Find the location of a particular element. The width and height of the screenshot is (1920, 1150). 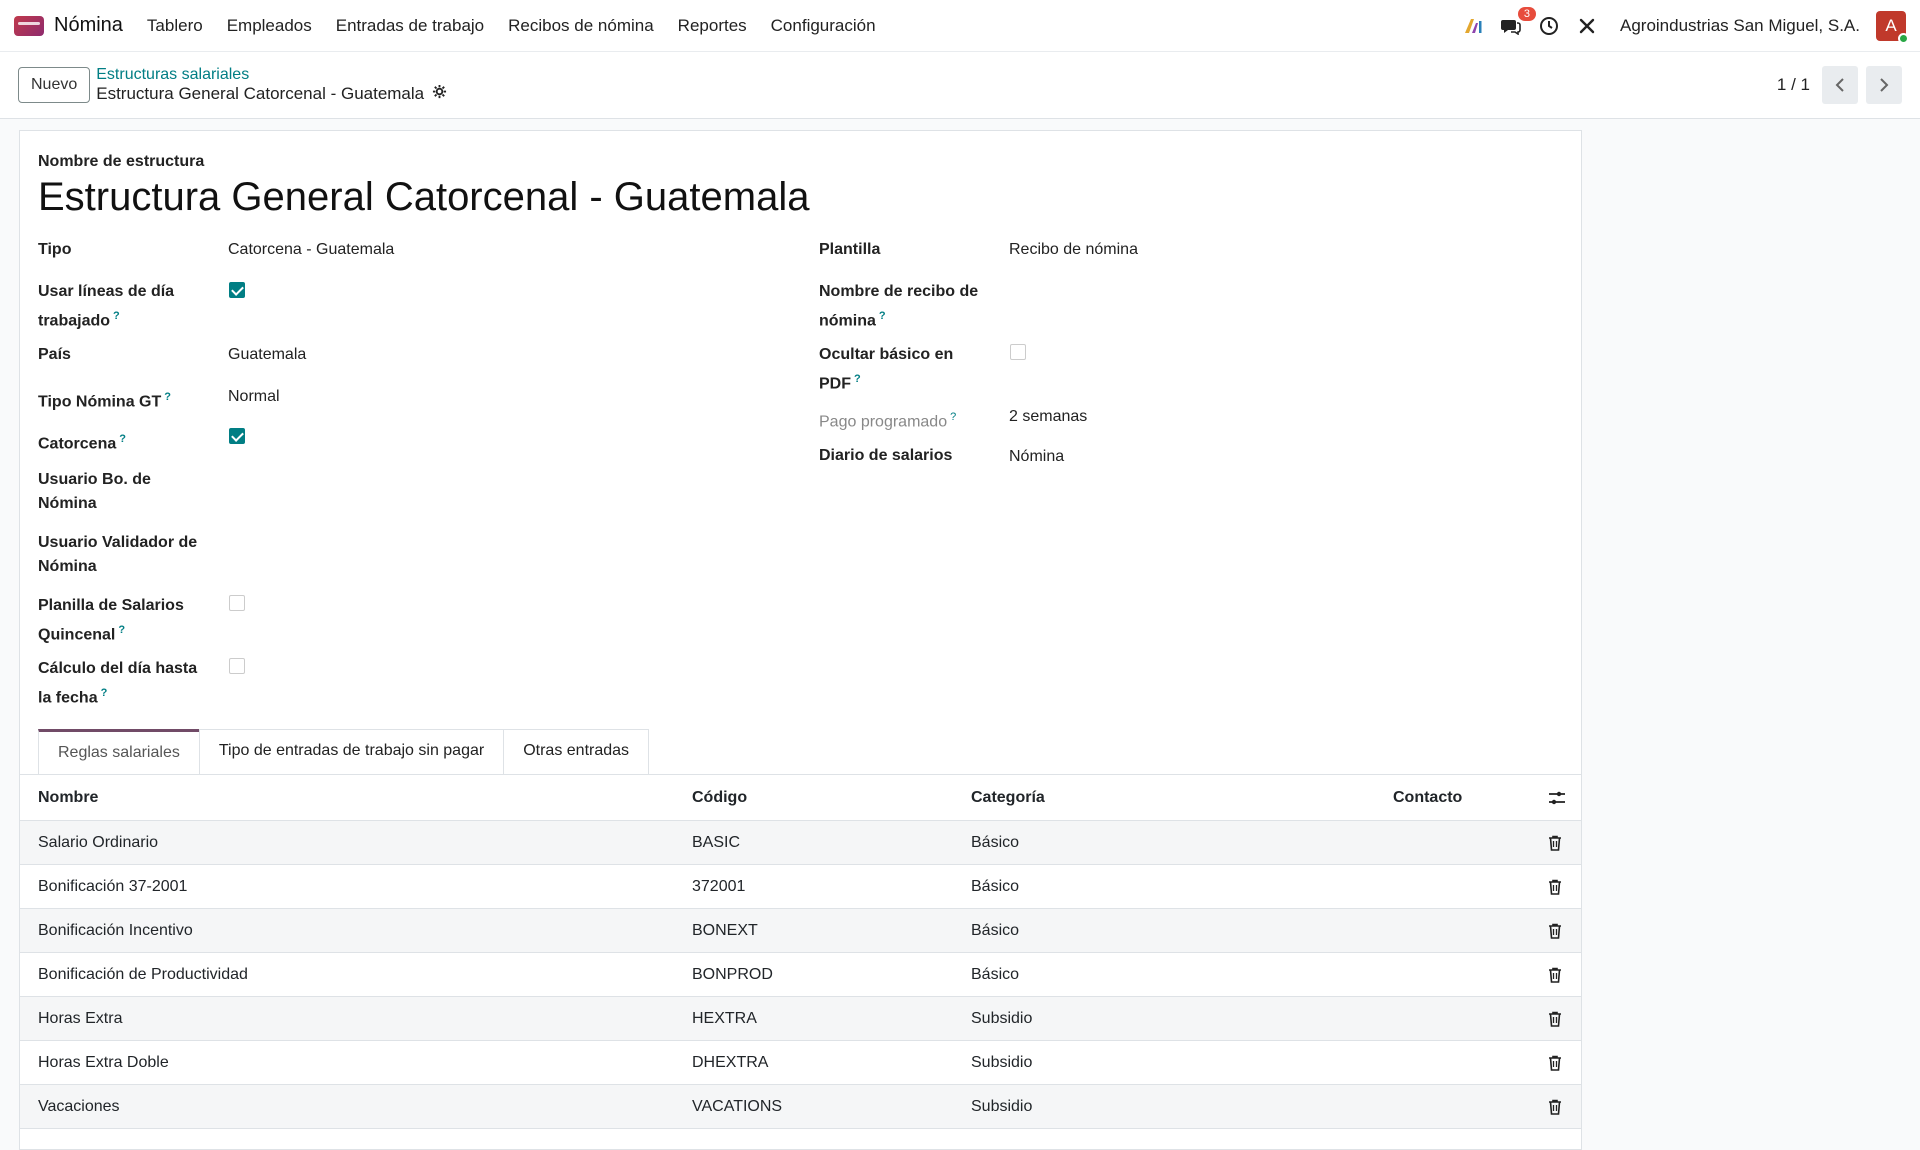

ai-icon is located at coordinates (1473, 26).